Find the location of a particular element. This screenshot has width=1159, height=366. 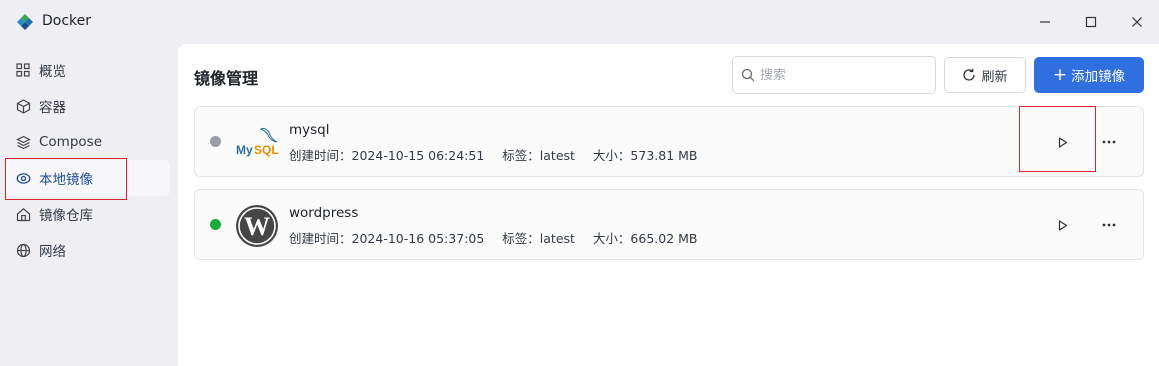

add-image-button: + 添加镜像 is located at coordinates (1089, 75).